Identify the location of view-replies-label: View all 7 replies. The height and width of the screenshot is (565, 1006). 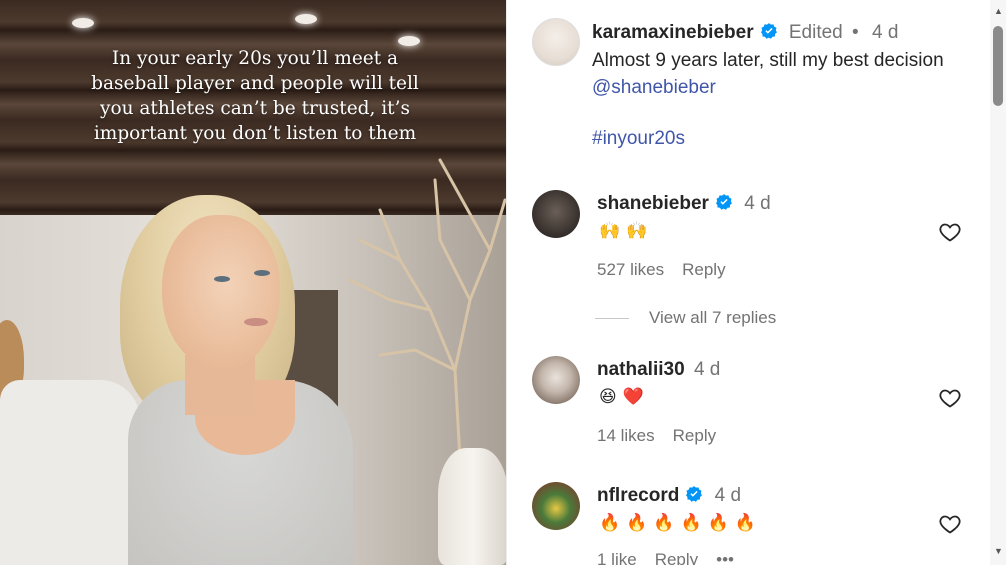
(713, 317).